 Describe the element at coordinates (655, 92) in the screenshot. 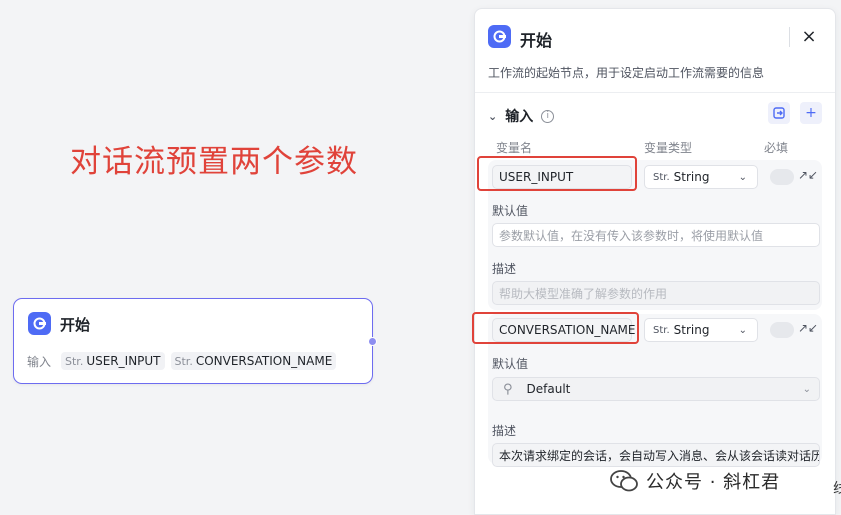

I see `divider` at that location.